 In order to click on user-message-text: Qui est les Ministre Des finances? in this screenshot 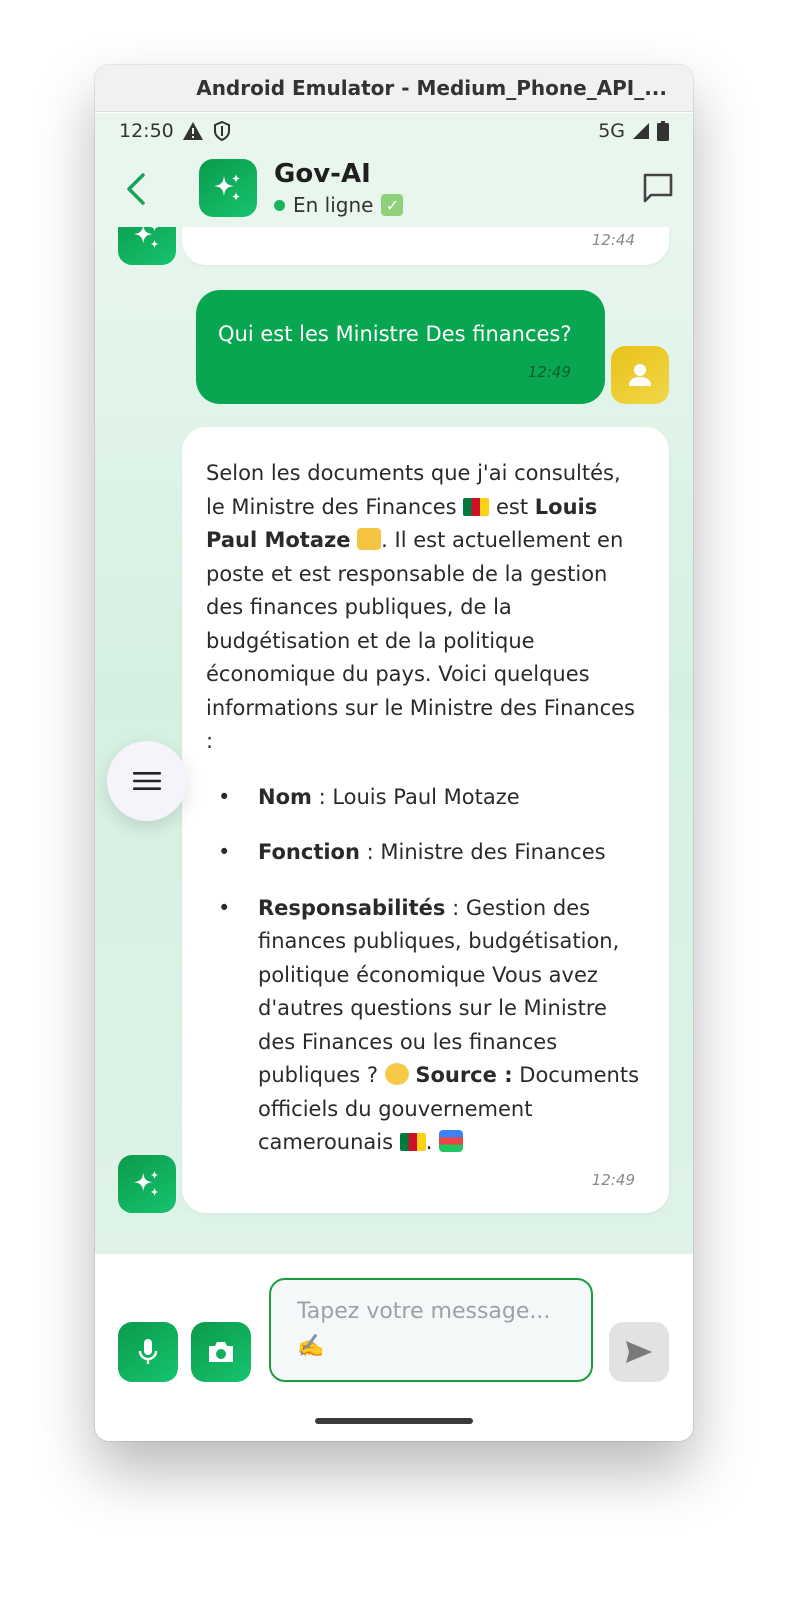, I will do `click(395, 334)`.